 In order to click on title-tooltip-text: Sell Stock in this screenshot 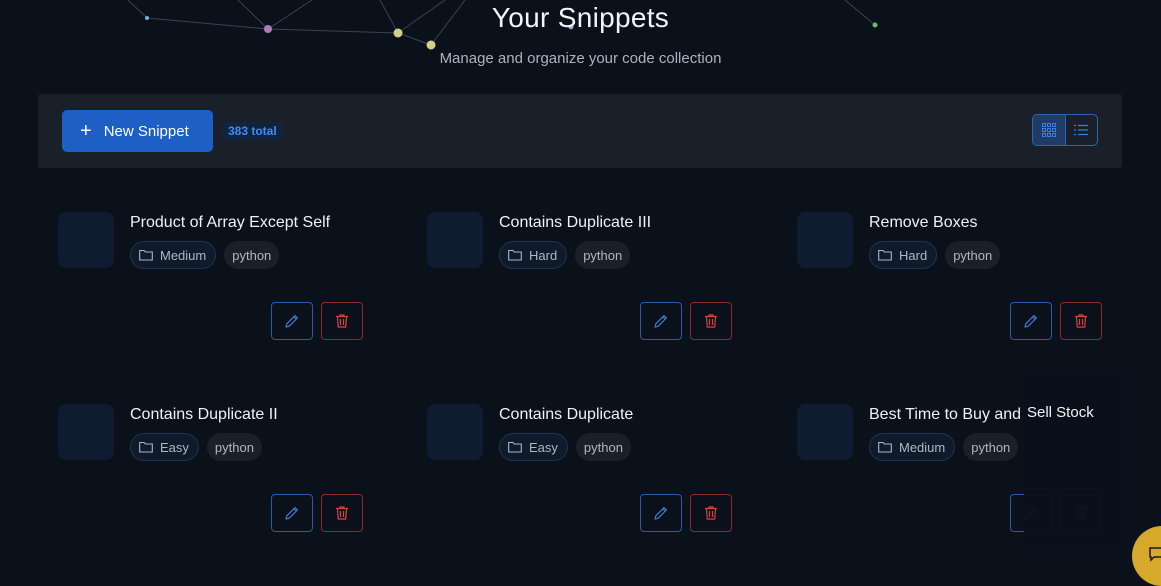, I will do `click(1060, 412)`.